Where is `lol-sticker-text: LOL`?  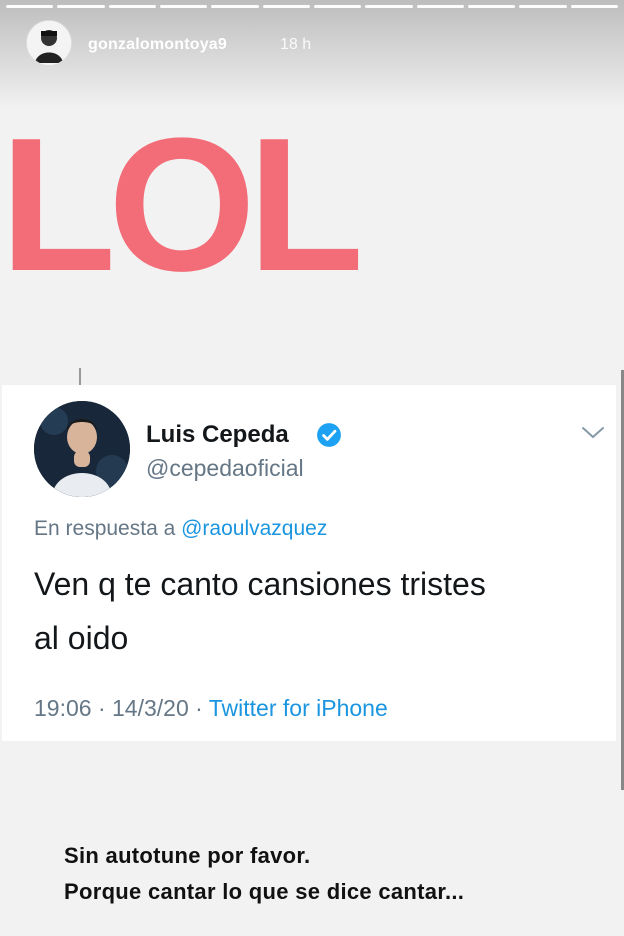
lol-sticker-text: LOL is located at coordinates (182, 205).